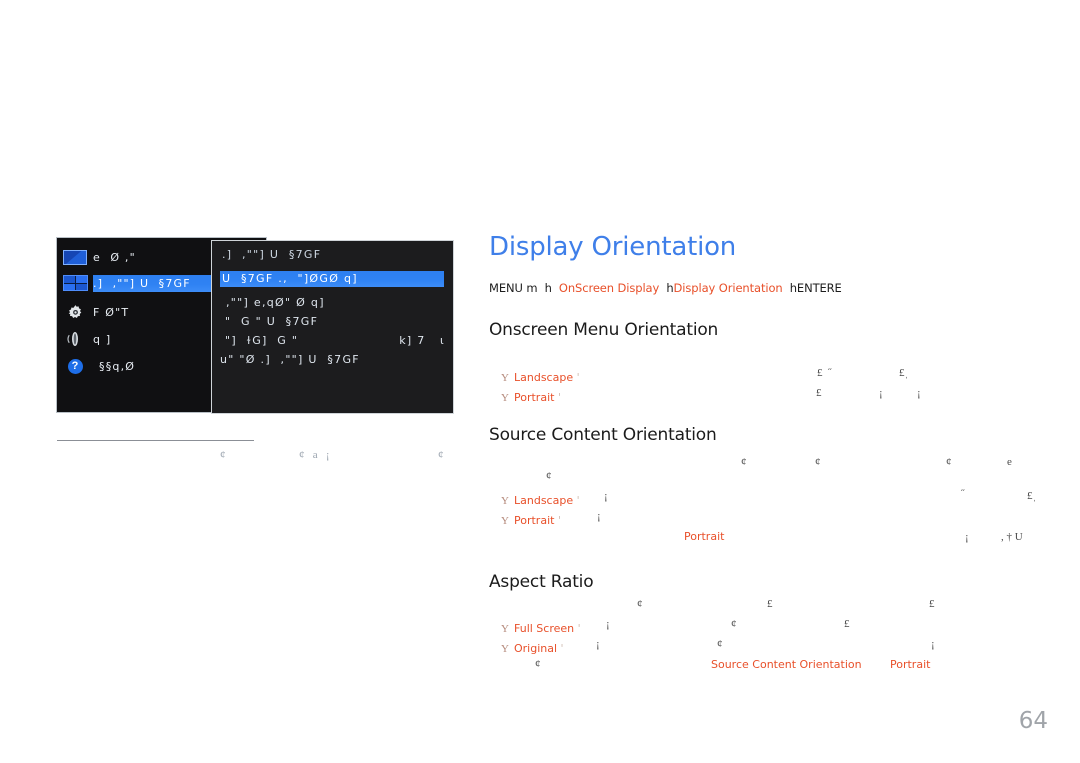 This screenshot has width=1080, height=763. I want to click on osd-menu-item-label: q ], so click(102, 339).